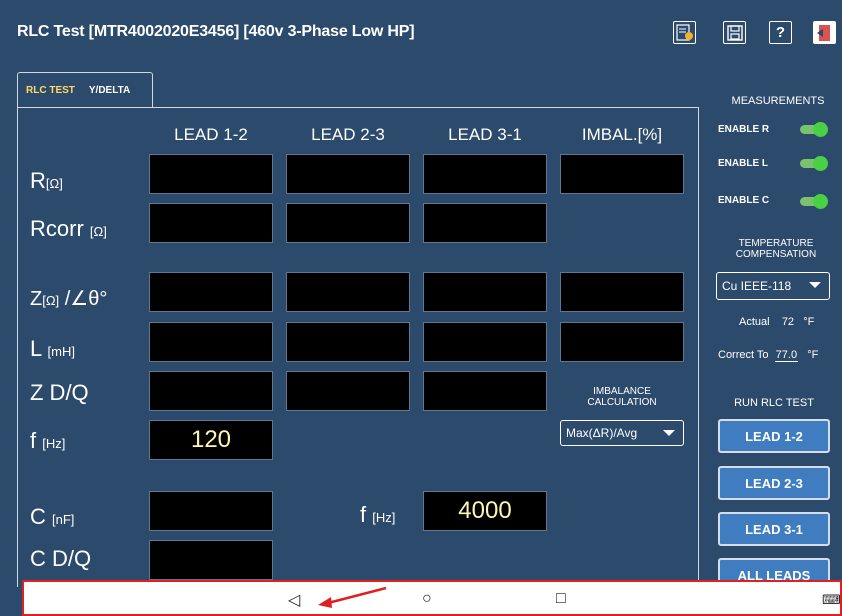 Image resolution: width=842 pixels, height=616 pixels. I want to click on save-icon, so click(734, 32).